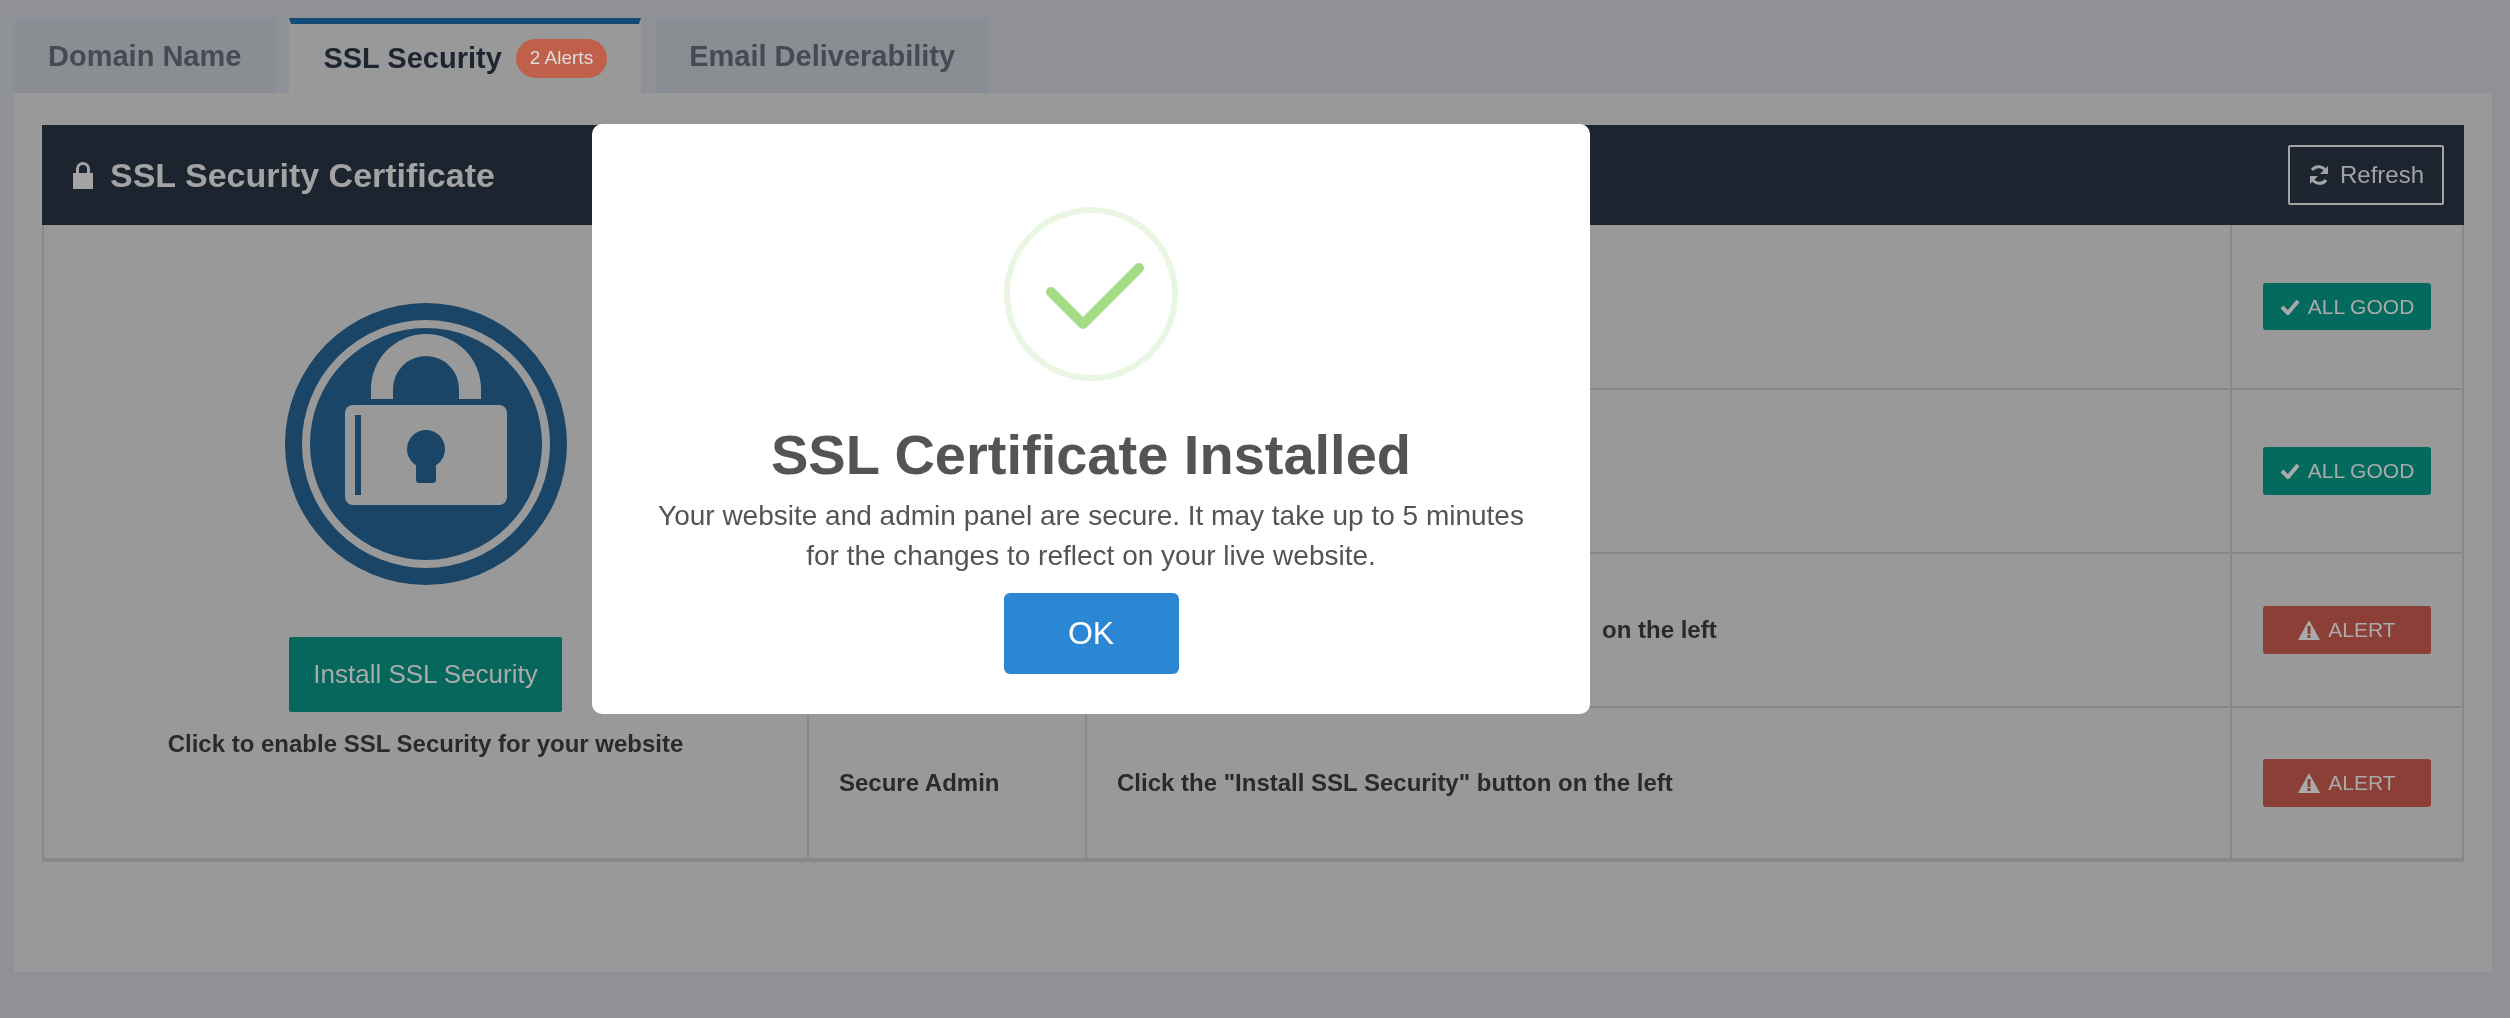 This screenshot has width=2510, height=1018. I want to click on tab: SSL Security 2 Alerts, so click(465, 55).